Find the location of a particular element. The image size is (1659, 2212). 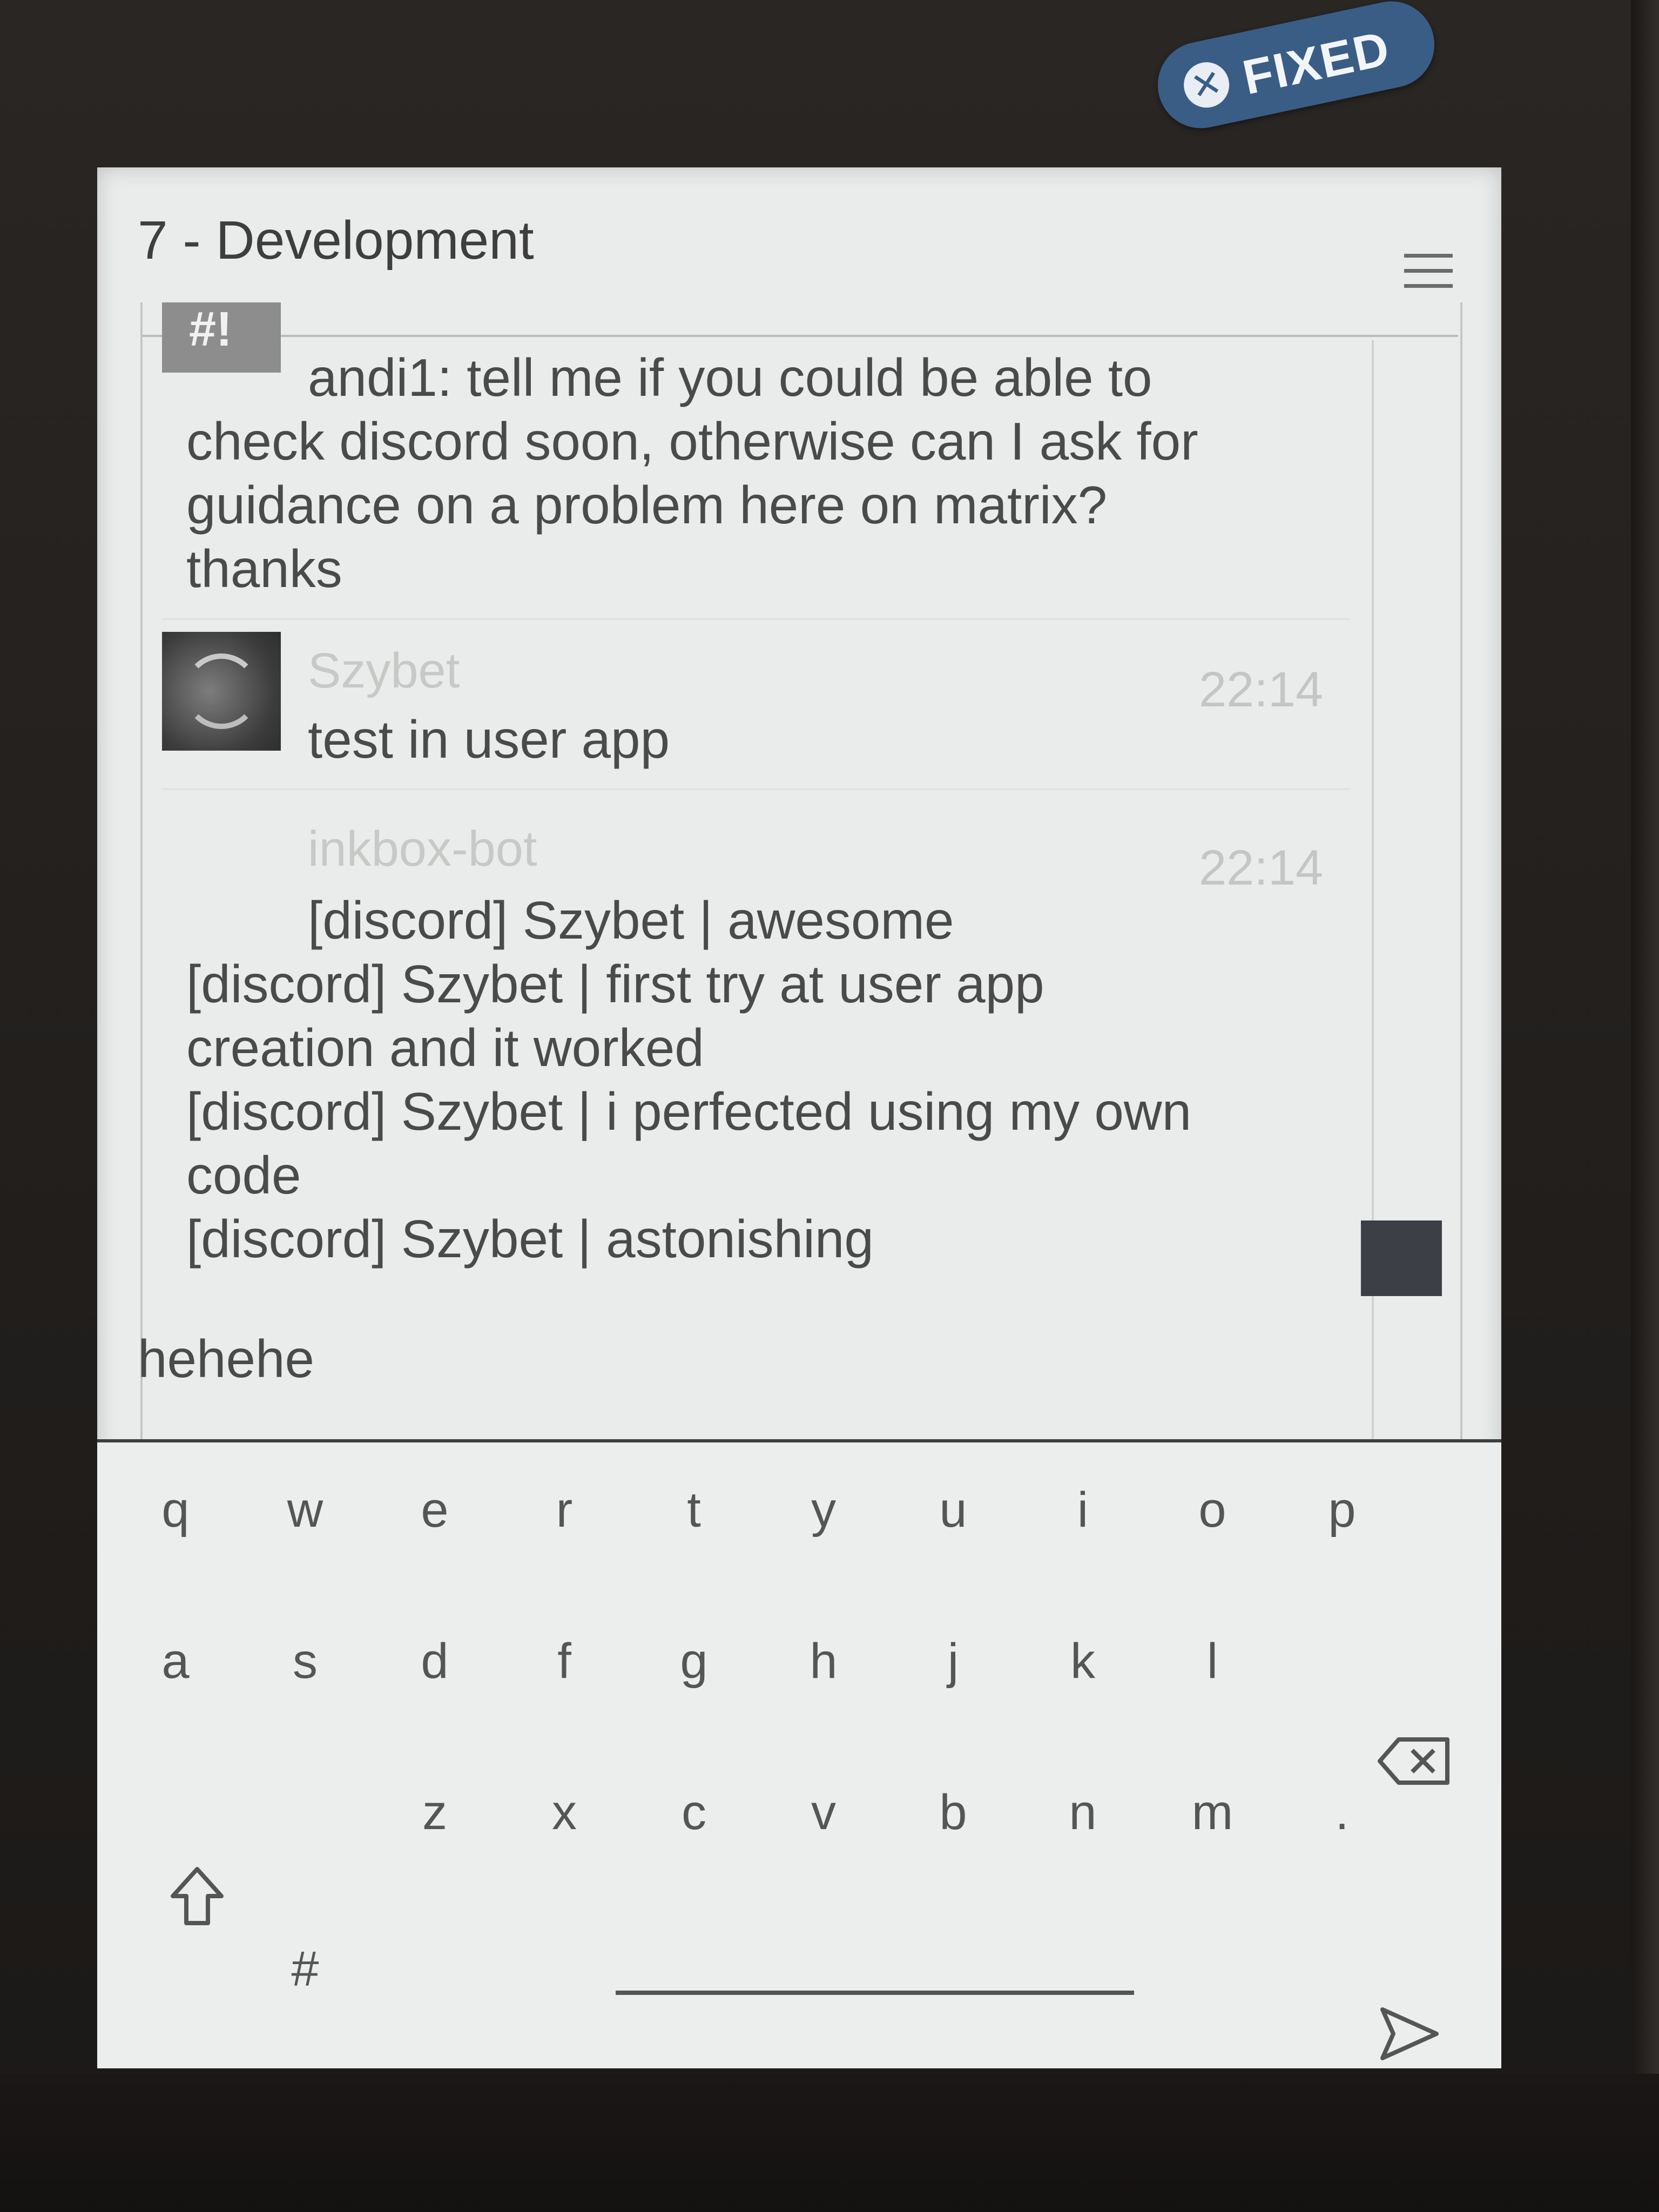

user-avatar is located at coordinates (221, 691).